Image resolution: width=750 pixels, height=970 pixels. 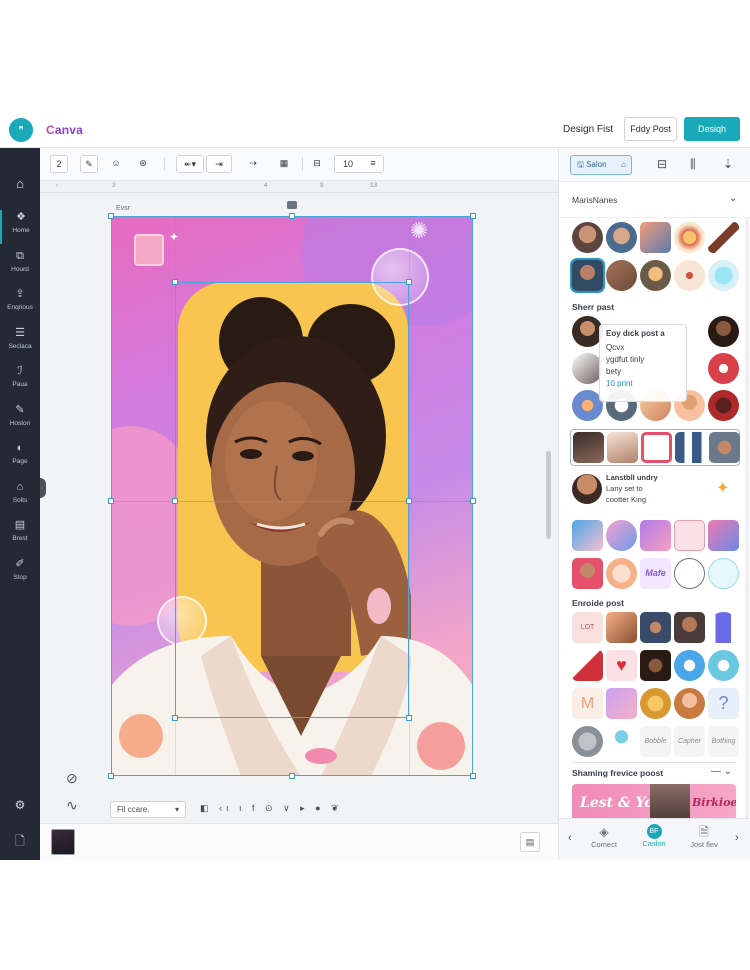 What do you see at coordinates (20, 343) in the screenshot?
I see `sidebar-item-seclaca: ☰ Seclaca` at bounding box center [20, 343].